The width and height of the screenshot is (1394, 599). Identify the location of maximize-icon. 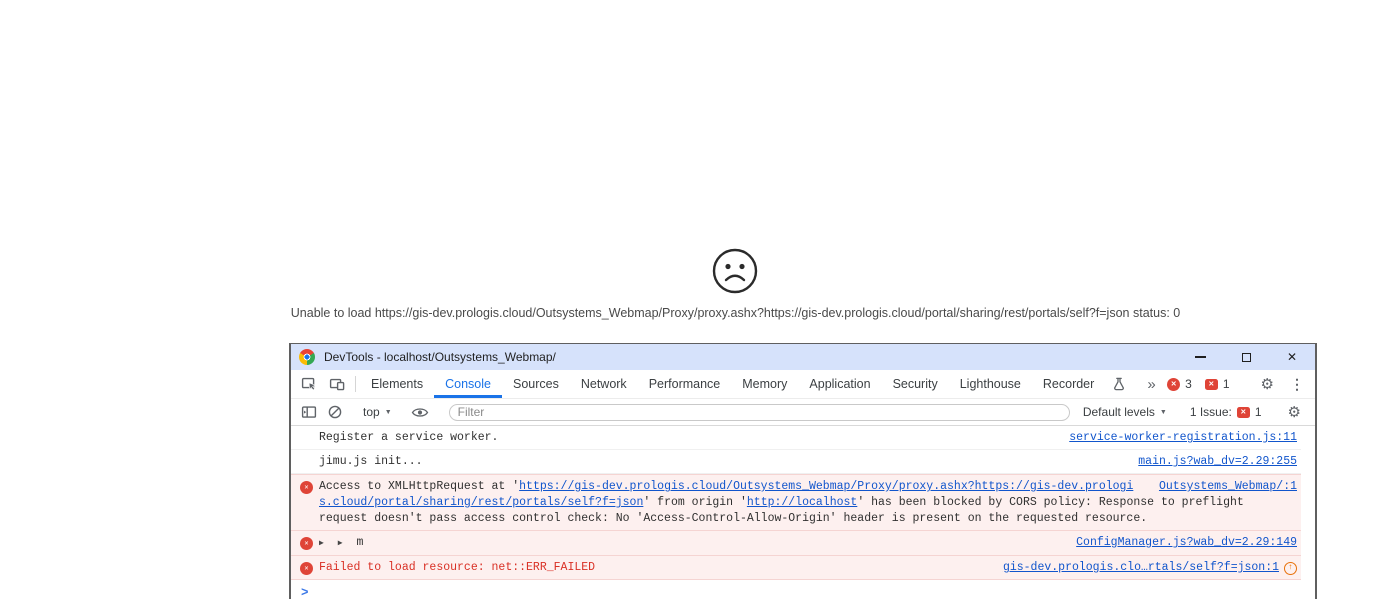
(1246, 357).